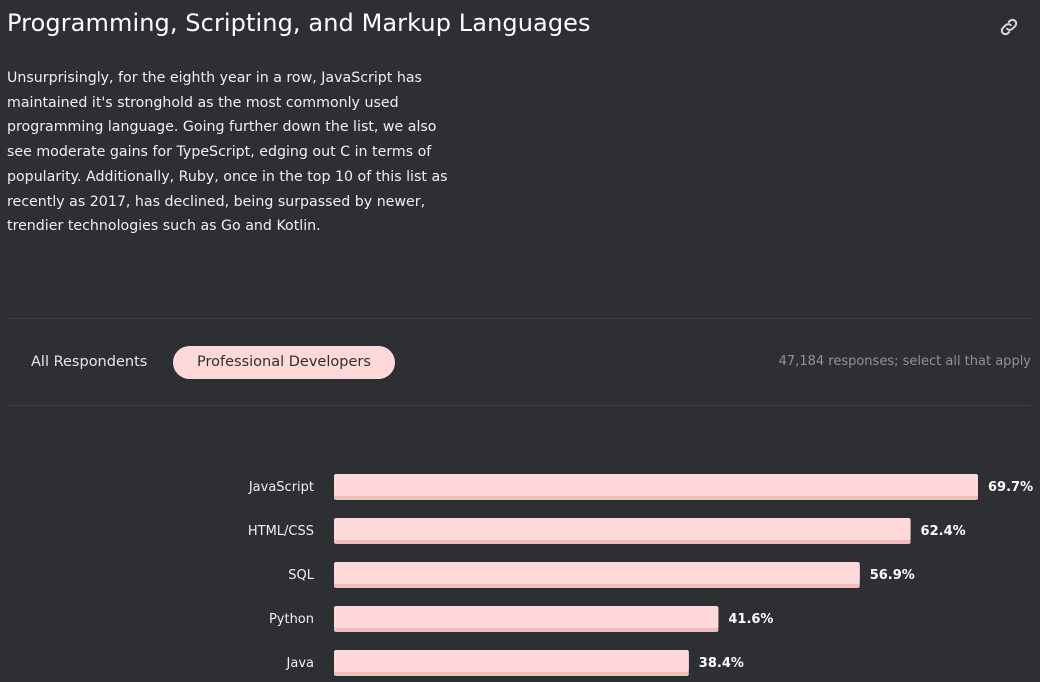  Describe the element at coordinates (1009, 27) in the screenshot. I see `link-icon` at that location.